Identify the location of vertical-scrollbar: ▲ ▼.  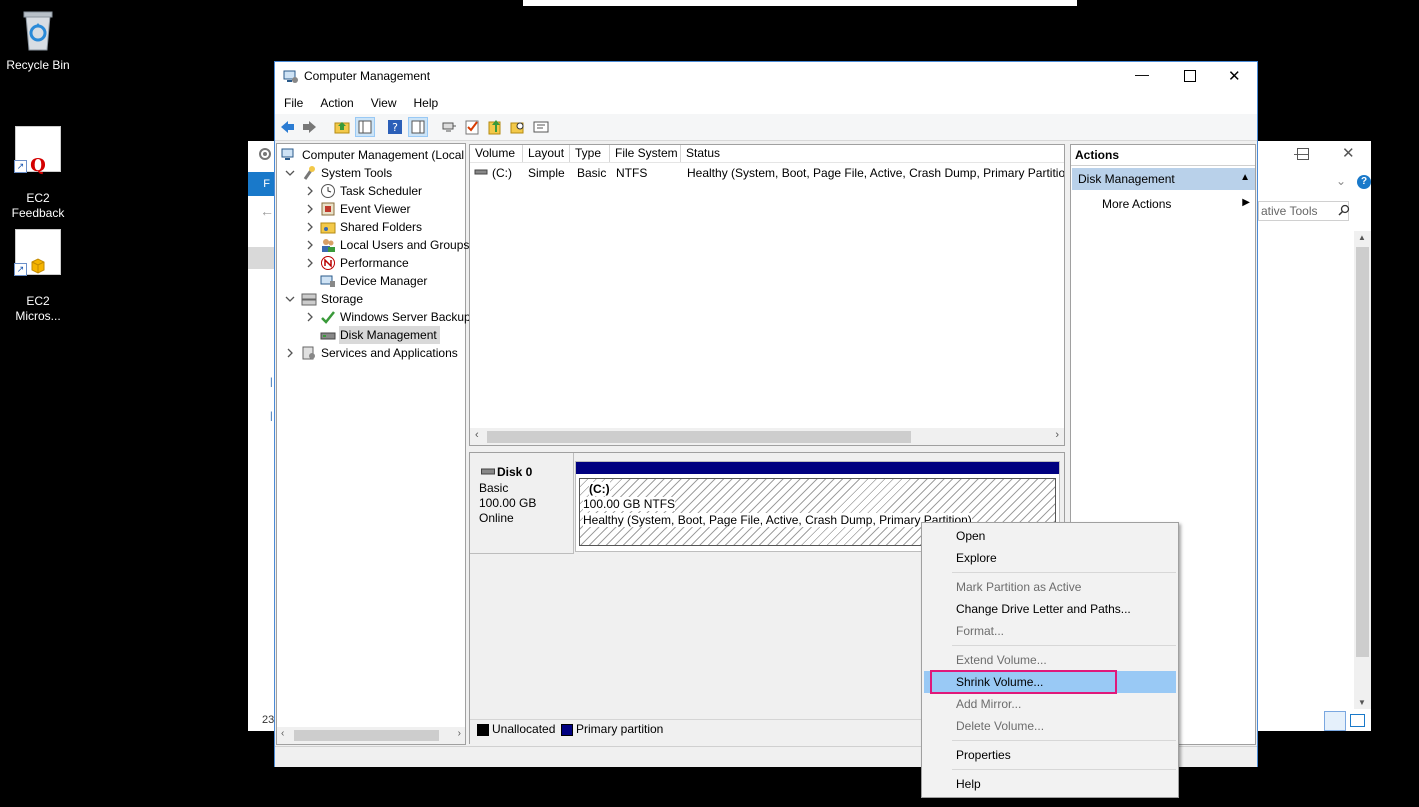
(1362, 470).